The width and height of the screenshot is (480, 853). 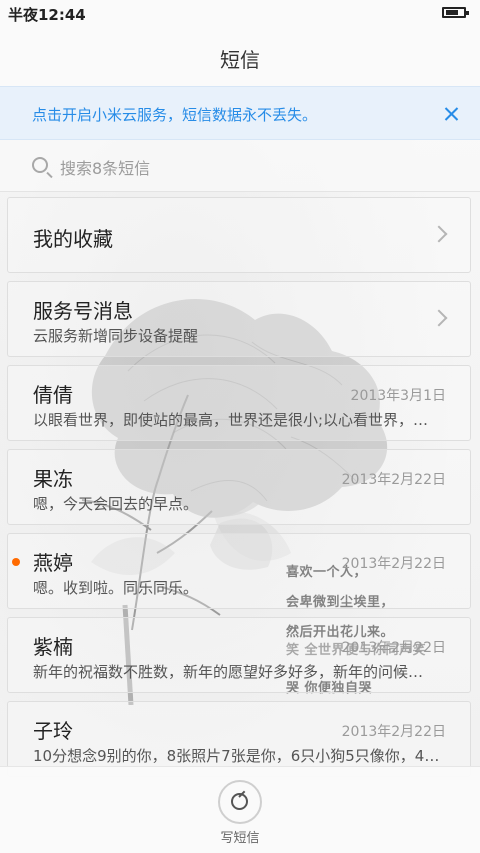 What do you see at coordinates (451, 114) in the screenshot?
I see `close-icon` at bounding box center [451, 114].